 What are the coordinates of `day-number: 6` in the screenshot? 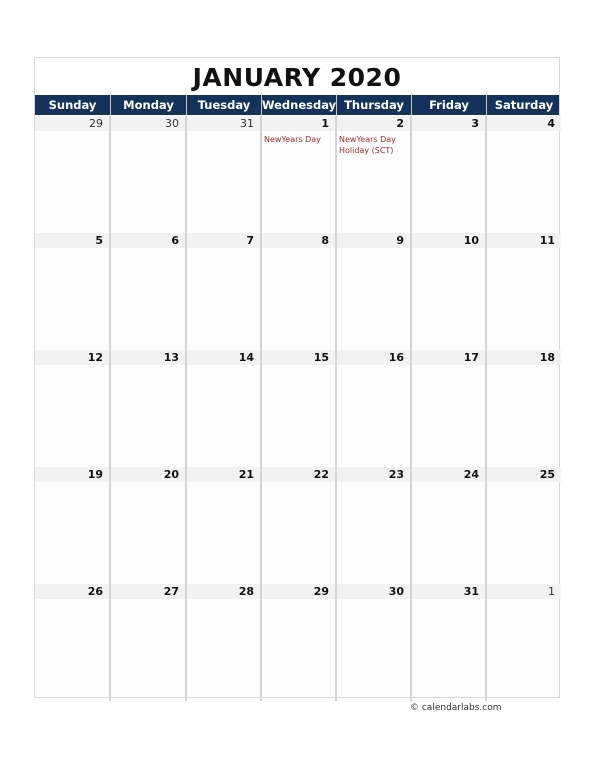 It's located at (148, 240).